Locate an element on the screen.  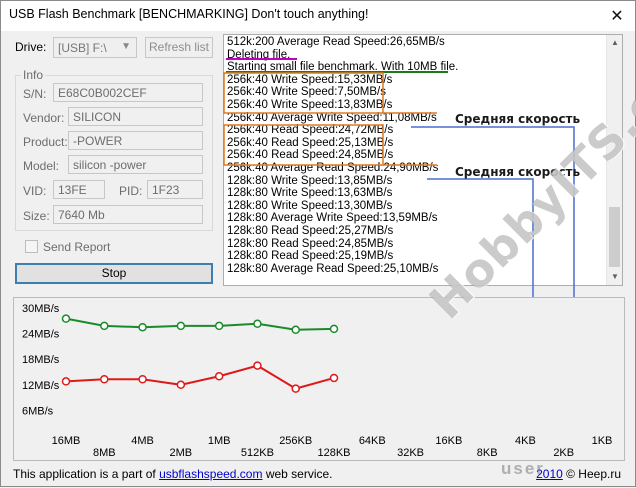
size-field: 7640 Mb is located at coordinates (128, 214).